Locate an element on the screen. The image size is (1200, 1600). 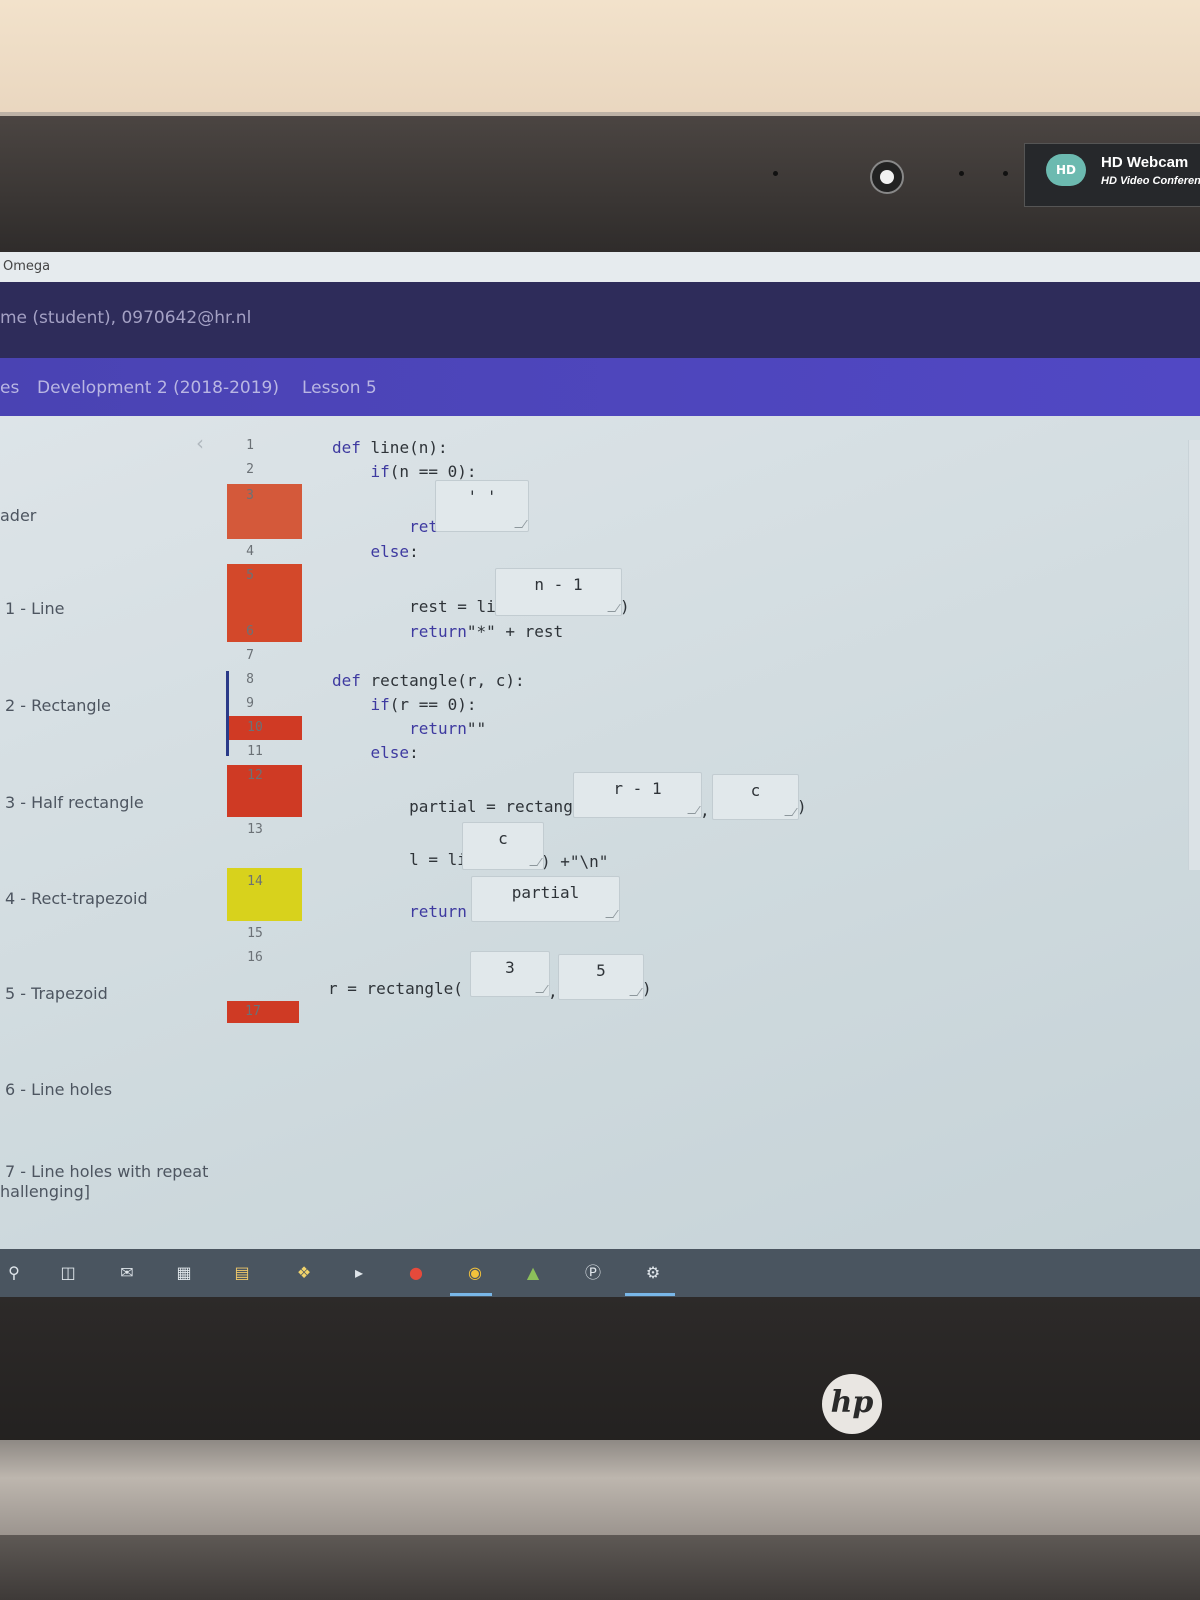
line-number: 1 is located at coordinates (250, 445).